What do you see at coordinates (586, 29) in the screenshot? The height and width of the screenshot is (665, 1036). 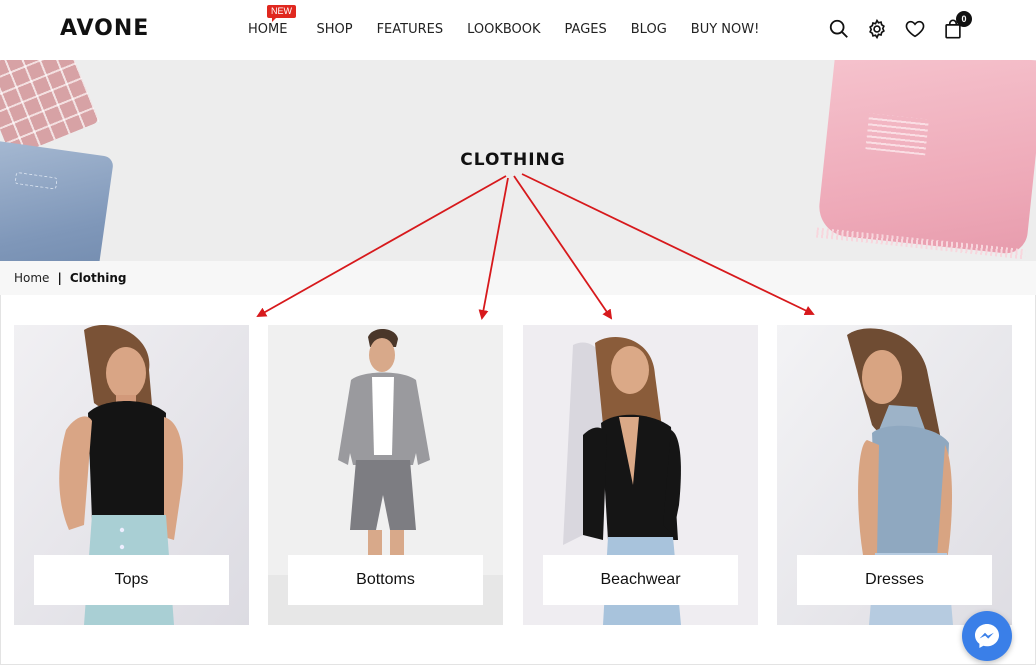 I see `nav-pages: PAGES` at bounding box center [586, 29].